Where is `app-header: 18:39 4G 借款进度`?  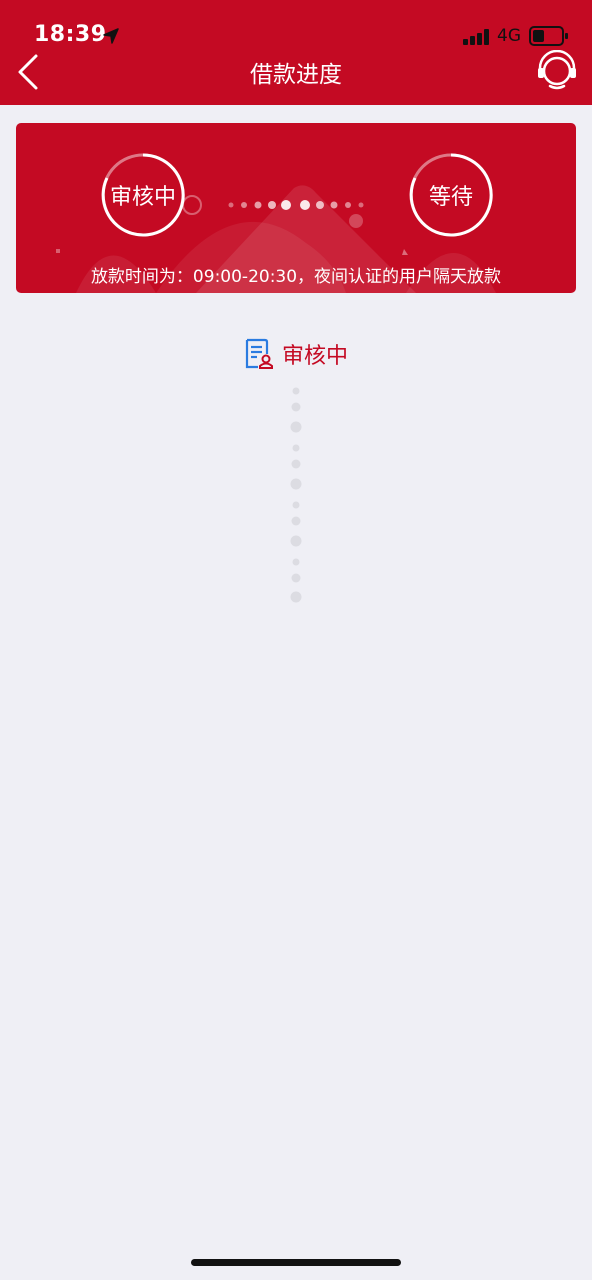 app-header: 18:39 4G 借款进度 is located at coordinates (296, 52).